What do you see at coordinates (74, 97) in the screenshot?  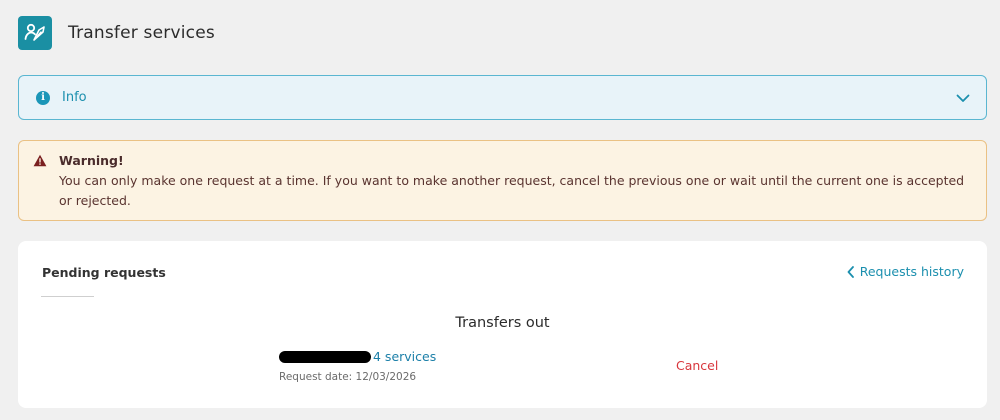 I see `info-label: Info` at bounding box center [74, 97].